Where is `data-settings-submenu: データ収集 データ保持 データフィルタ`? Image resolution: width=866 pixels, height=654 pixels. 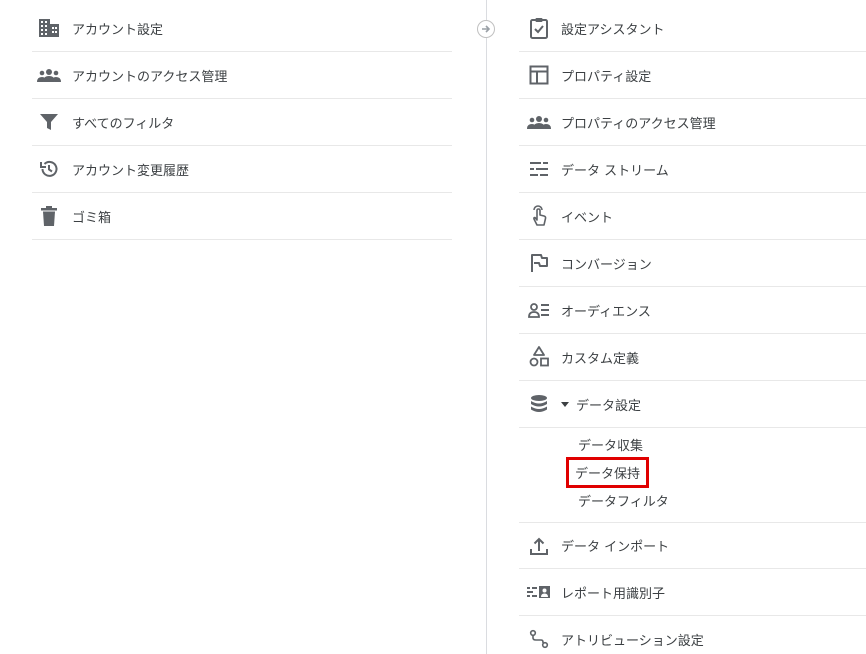
data-settings-submenu: データ収集 データ保持 データフィルタ is located at coordinates (692, 475).